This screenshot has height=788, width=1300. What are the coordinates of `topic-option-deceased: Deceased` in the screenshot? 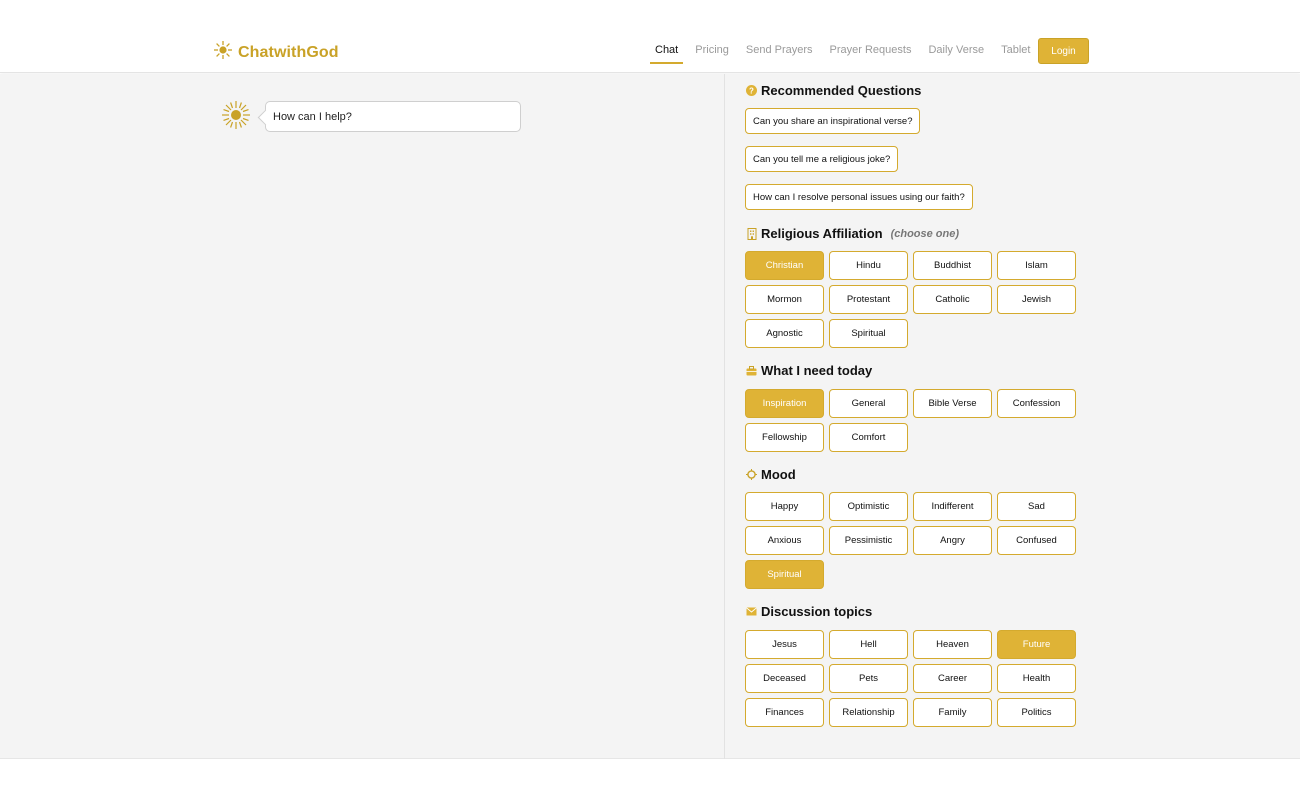 It's located at (784, 678).